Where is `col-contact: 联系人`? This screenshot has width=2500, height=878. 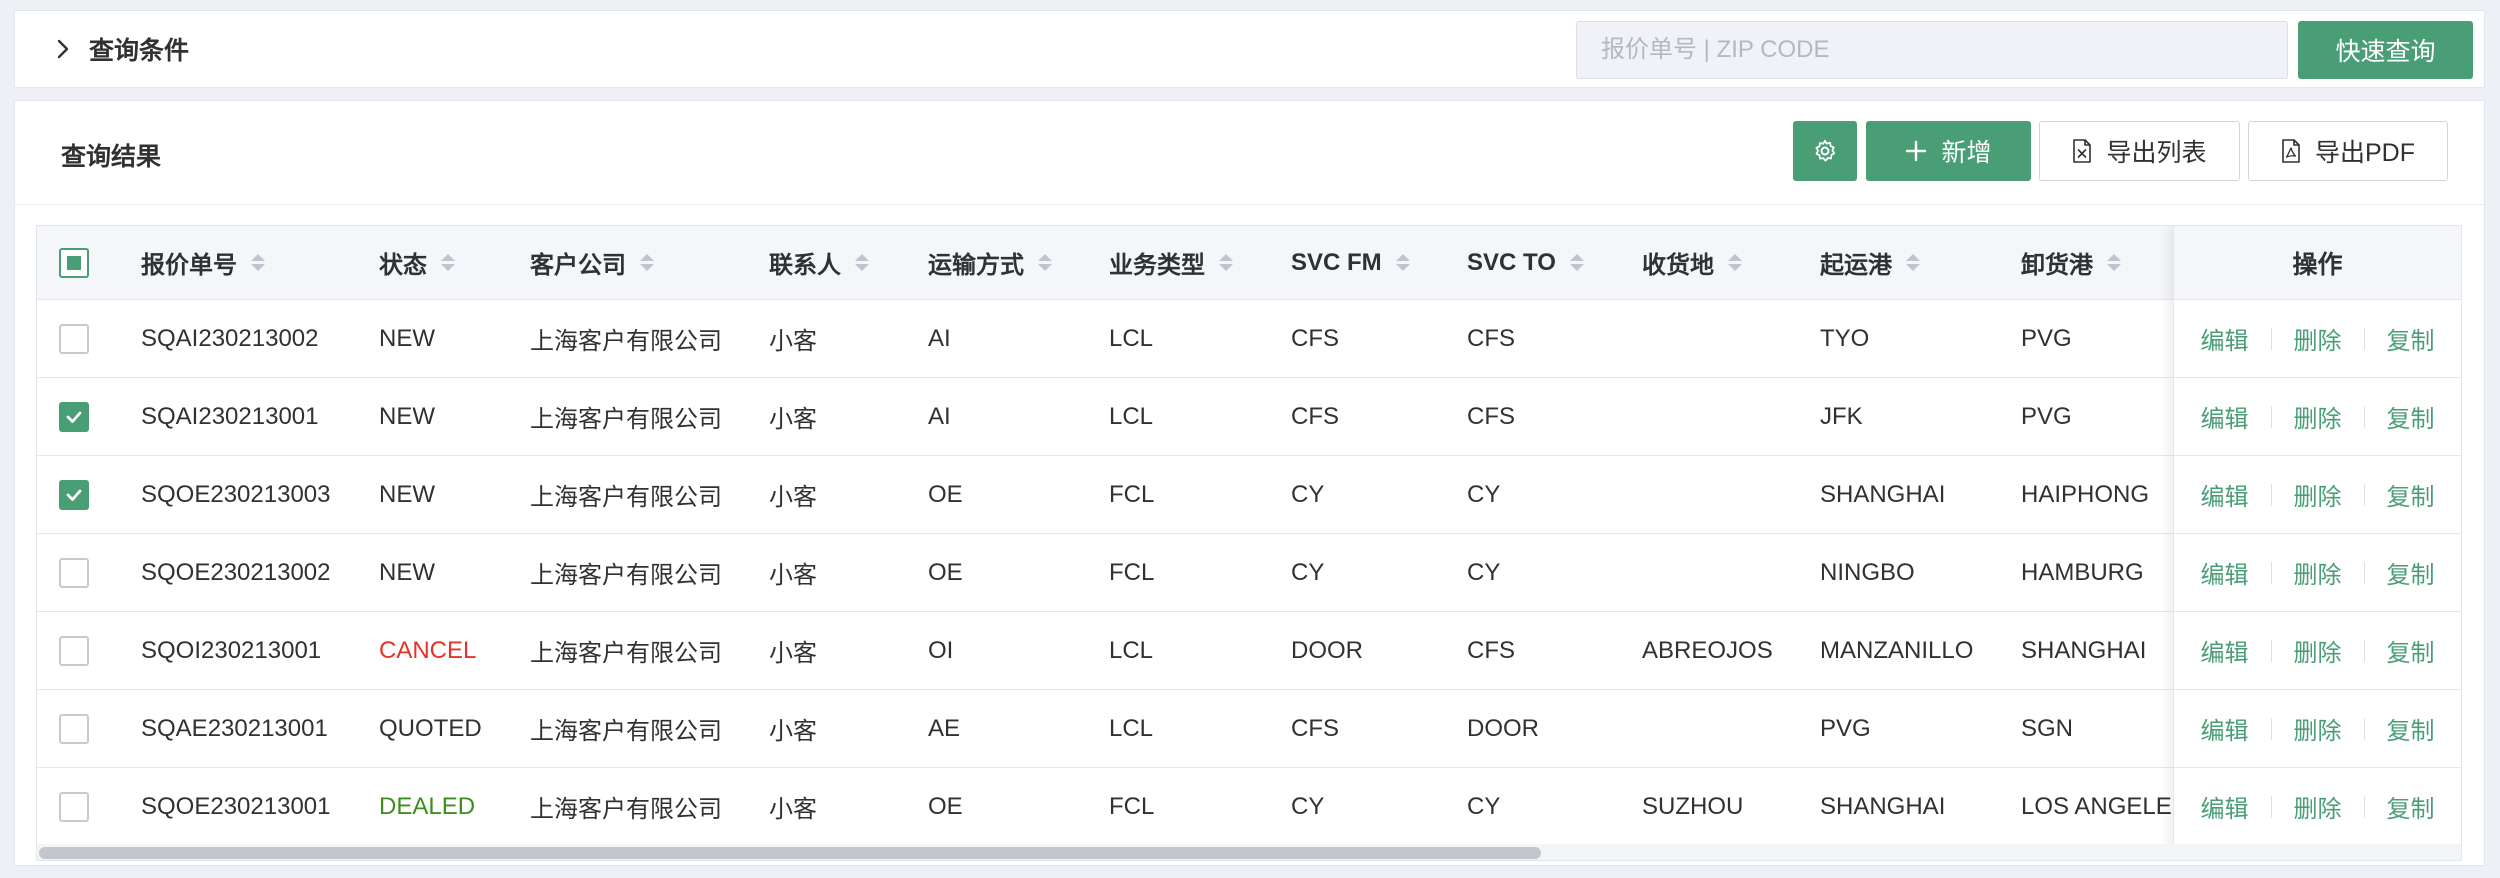 col-contact: 联系人 is located at coordinates (819, 262).